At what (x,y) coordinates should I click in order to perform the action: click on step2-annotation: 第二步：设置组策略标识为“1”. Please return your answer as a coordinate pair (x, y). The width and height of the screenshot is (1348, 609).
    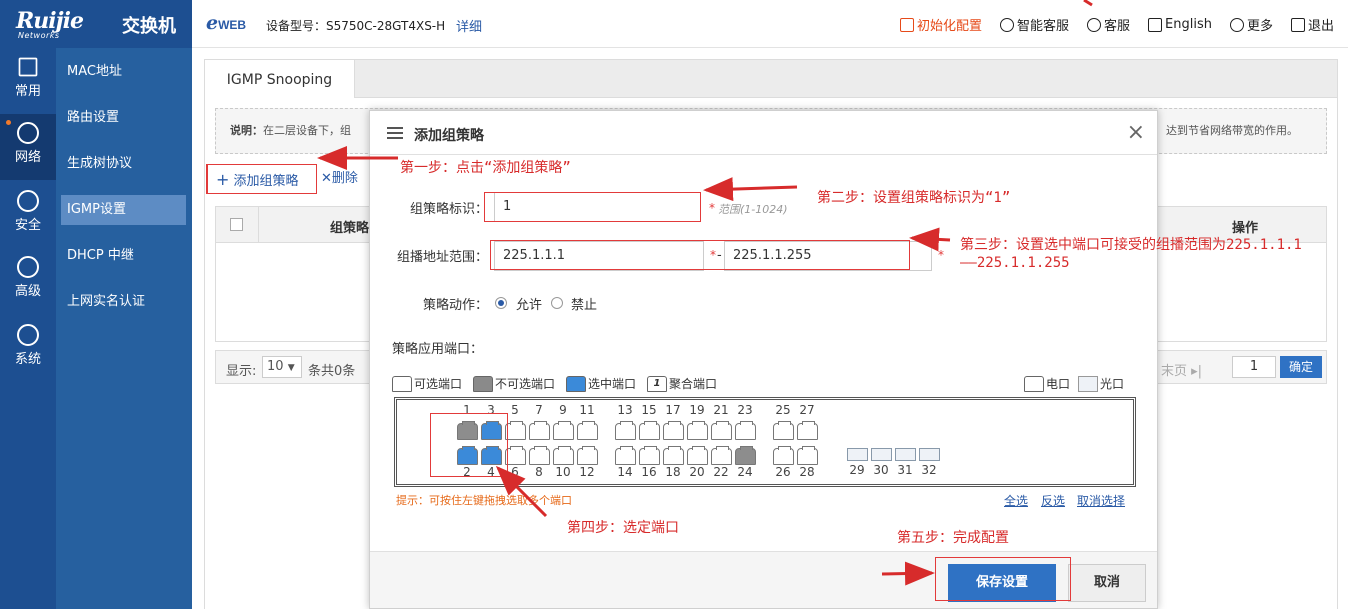
    Looking at the image, I should click on (914, 198).